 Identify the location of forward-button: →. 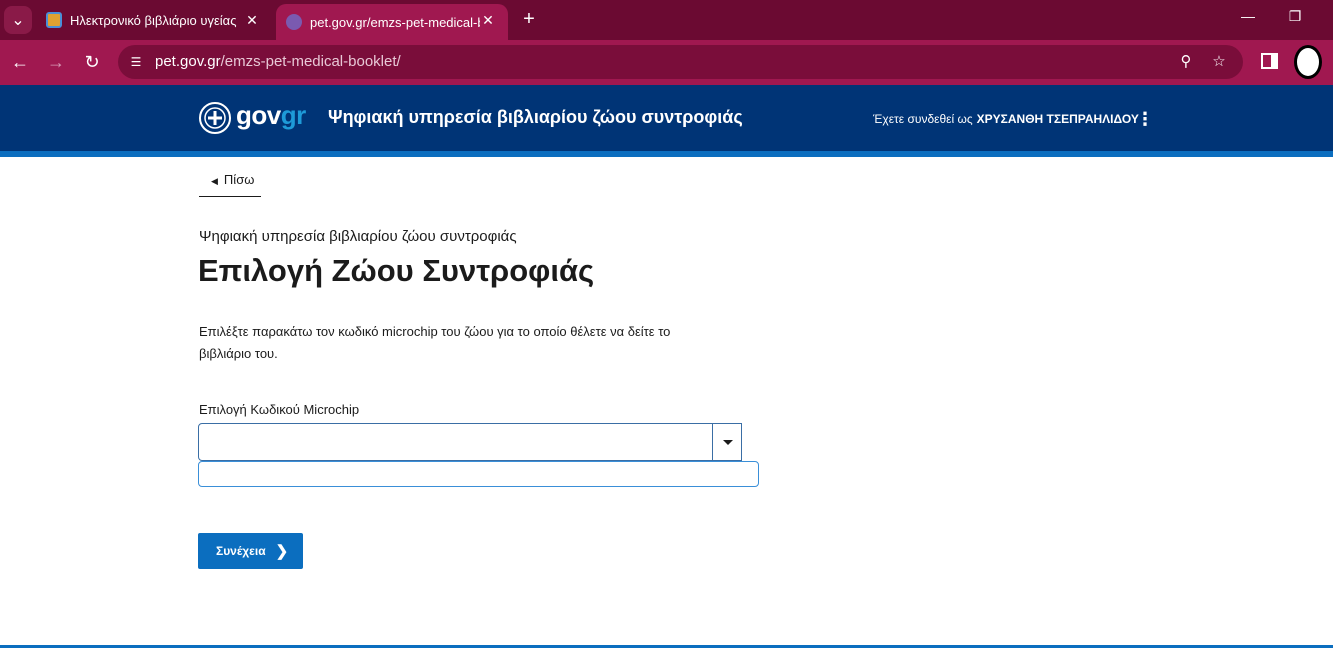
(56, 62).